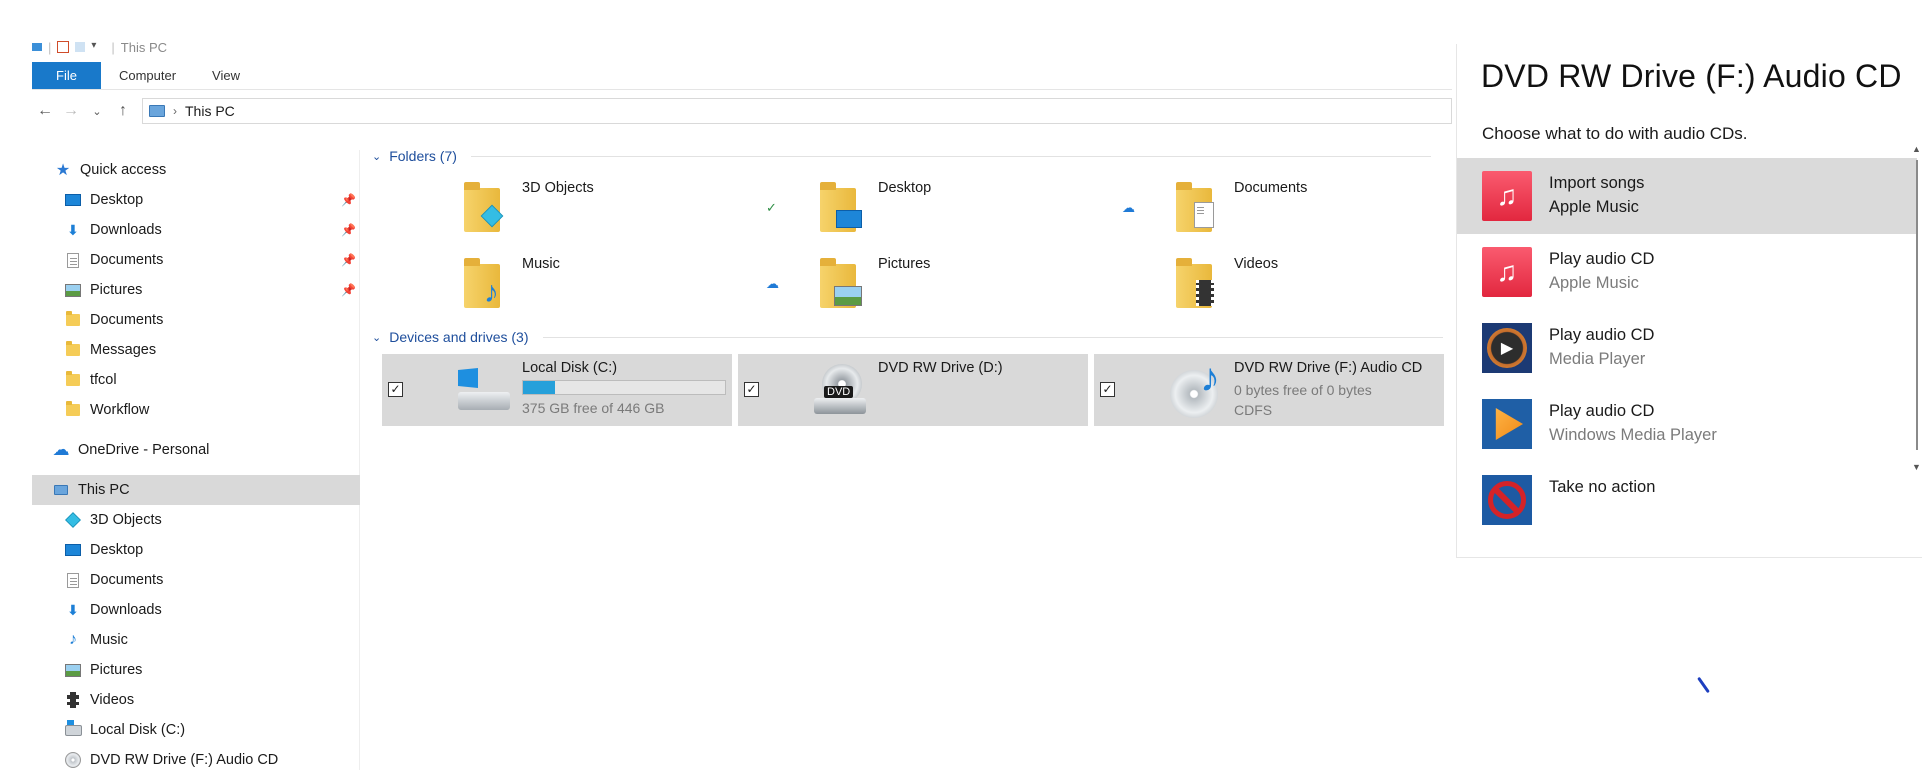 The height and width of the screenshot is (770, 1922). I want to click on up-button: ↑, so click(123, 111).